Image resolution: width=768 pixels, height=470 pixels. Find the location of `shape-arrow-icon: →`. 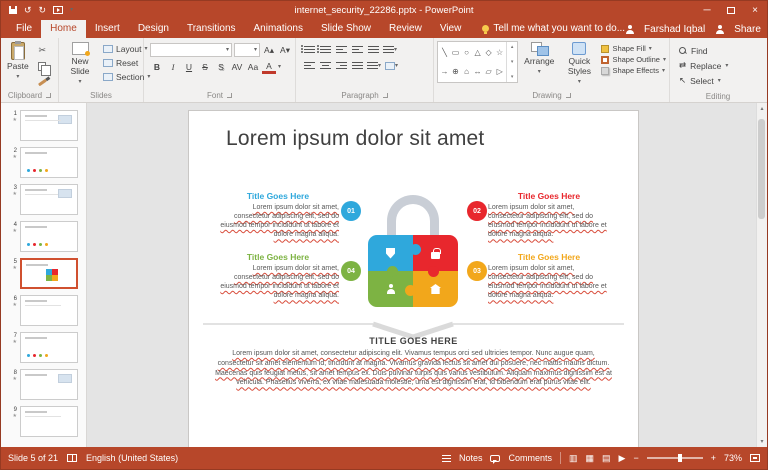

shape-arrow-icon: → is located at coordinates (445, 71).